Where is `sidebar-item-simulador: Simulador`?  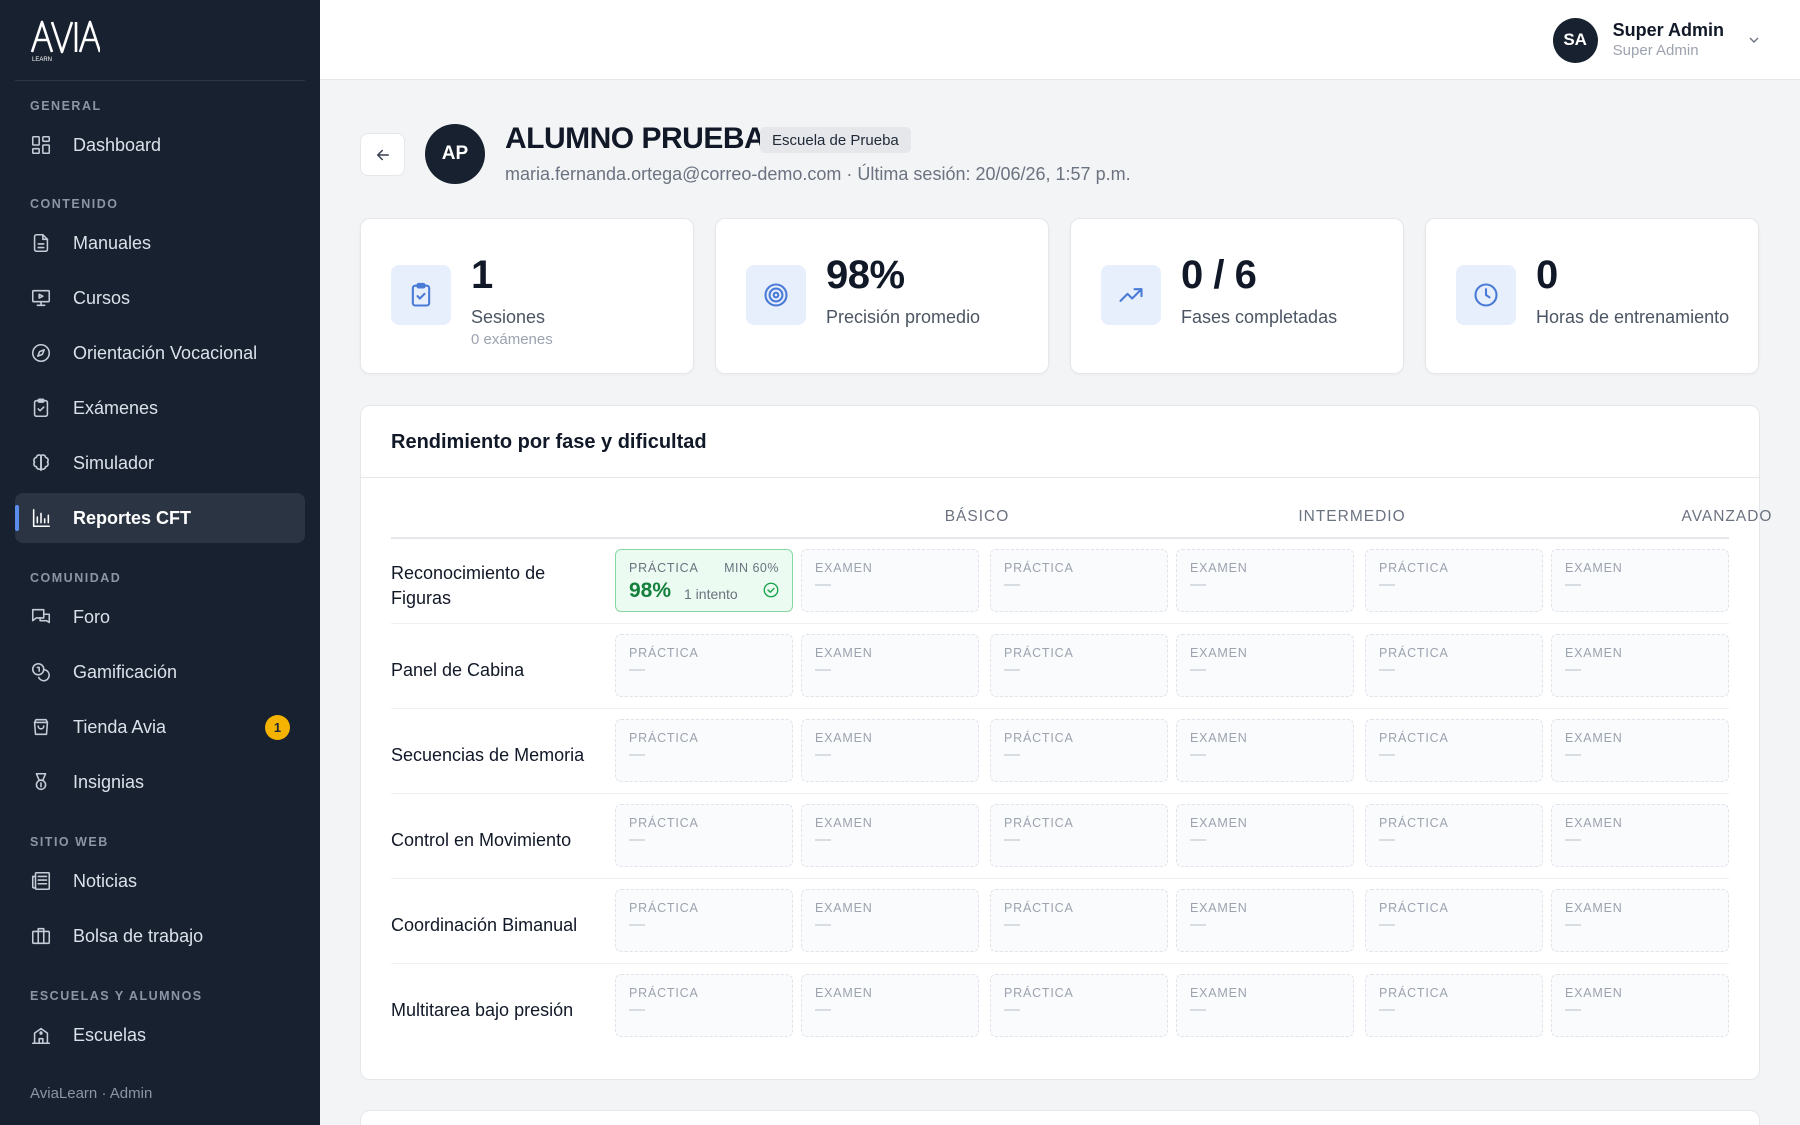 sidebar-item-simulador: Simulador is located at coordinates (160, 463).